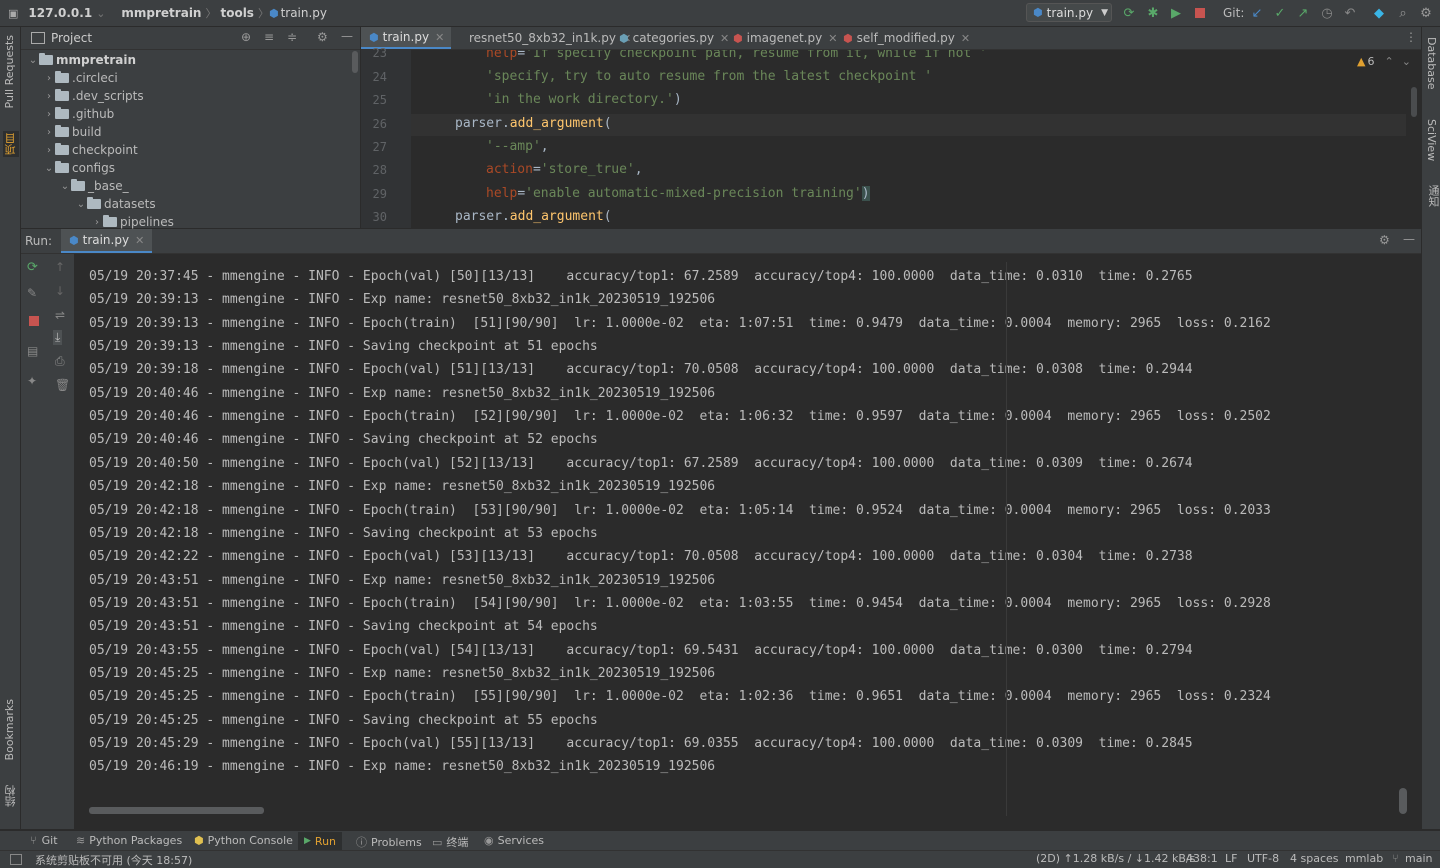 Image resolution: width=1440 pixels, height=868 pixels. I want to click on tree-item: ⌄ configs, so click(79, 168).